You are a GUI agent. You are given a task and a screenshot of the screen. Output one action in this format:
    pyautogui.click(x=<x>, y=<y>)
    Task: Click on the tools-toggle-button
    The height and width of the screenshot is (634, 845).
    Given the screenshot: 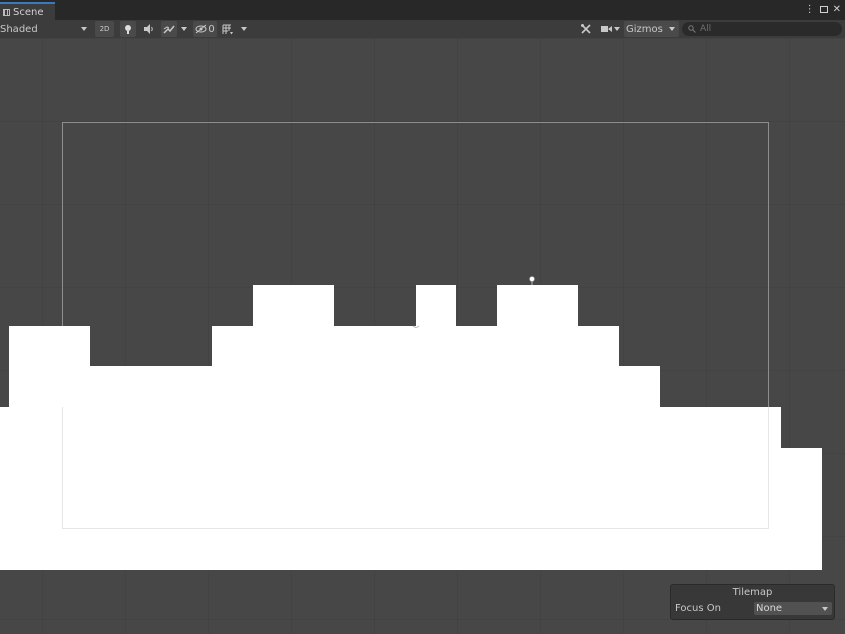 What is the action you would take?
    pyautogui.click(x=586, y=29)
    